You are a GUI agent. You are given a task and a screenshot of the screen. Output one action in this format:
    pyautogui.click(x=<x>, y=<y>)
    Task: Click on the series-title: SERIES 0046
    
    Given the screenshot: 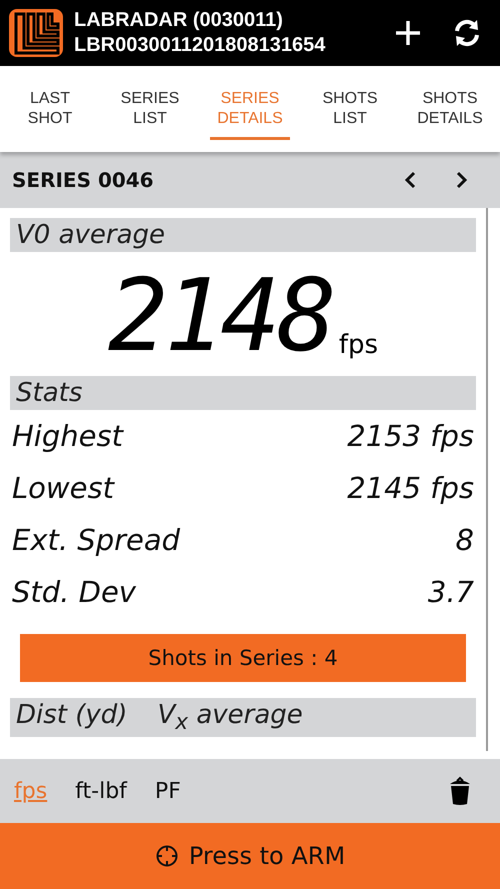 What is the action you would take?
    pyautogui.click(x=83, y=180)
    